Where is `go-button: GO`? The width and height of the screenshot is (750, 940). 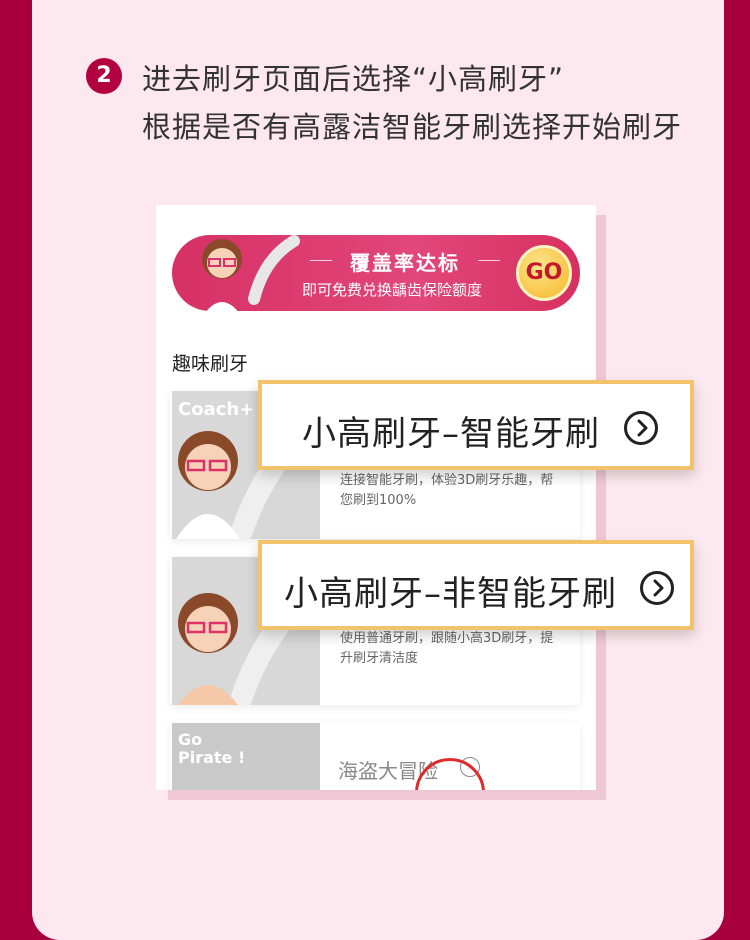 go-button: GO is located at coordinates (544, 273).